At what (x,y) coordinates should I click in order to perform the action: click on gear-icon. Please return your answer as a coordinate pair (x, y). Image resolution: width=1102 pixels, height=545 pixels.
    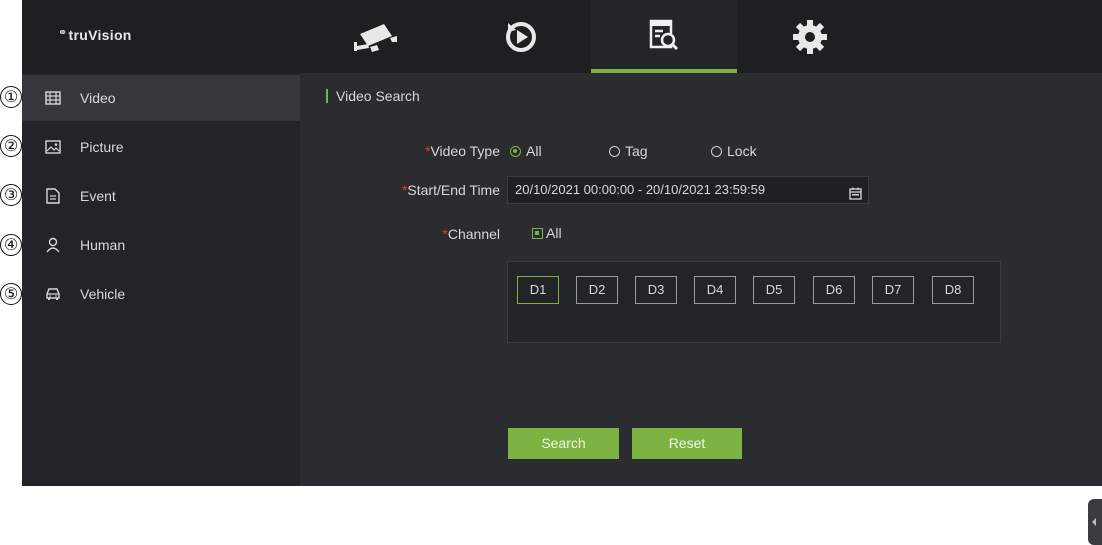
    Looking at the image, I should click on (810, 36).